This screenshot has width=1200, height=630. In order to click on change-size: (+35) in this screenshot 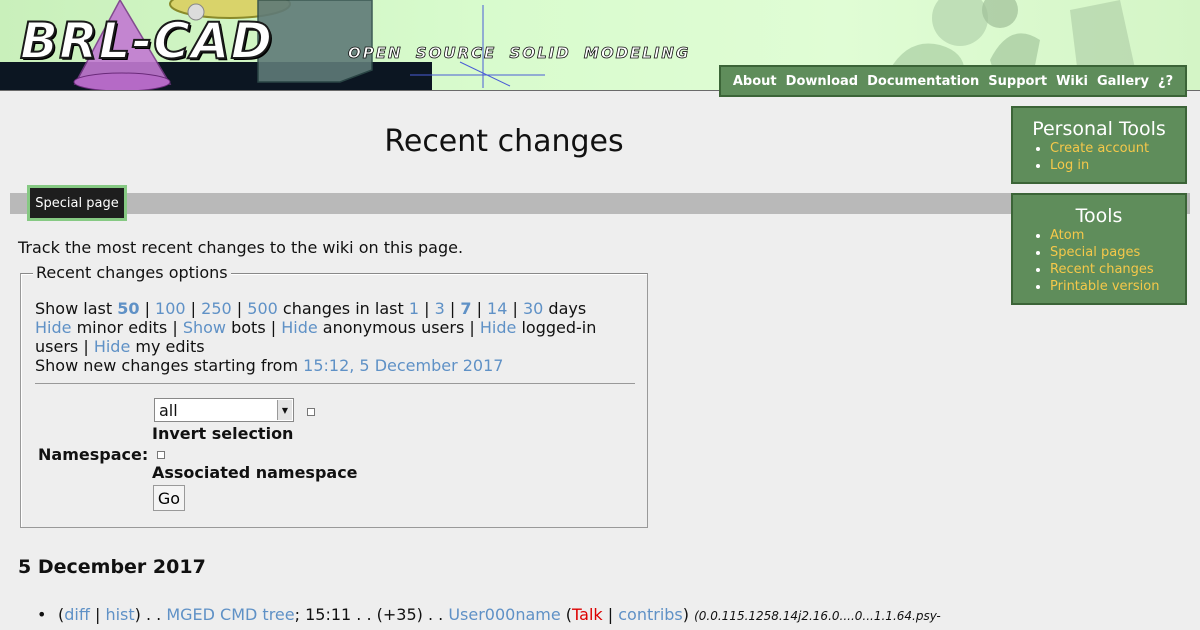, I will do `click(399, 614)`.